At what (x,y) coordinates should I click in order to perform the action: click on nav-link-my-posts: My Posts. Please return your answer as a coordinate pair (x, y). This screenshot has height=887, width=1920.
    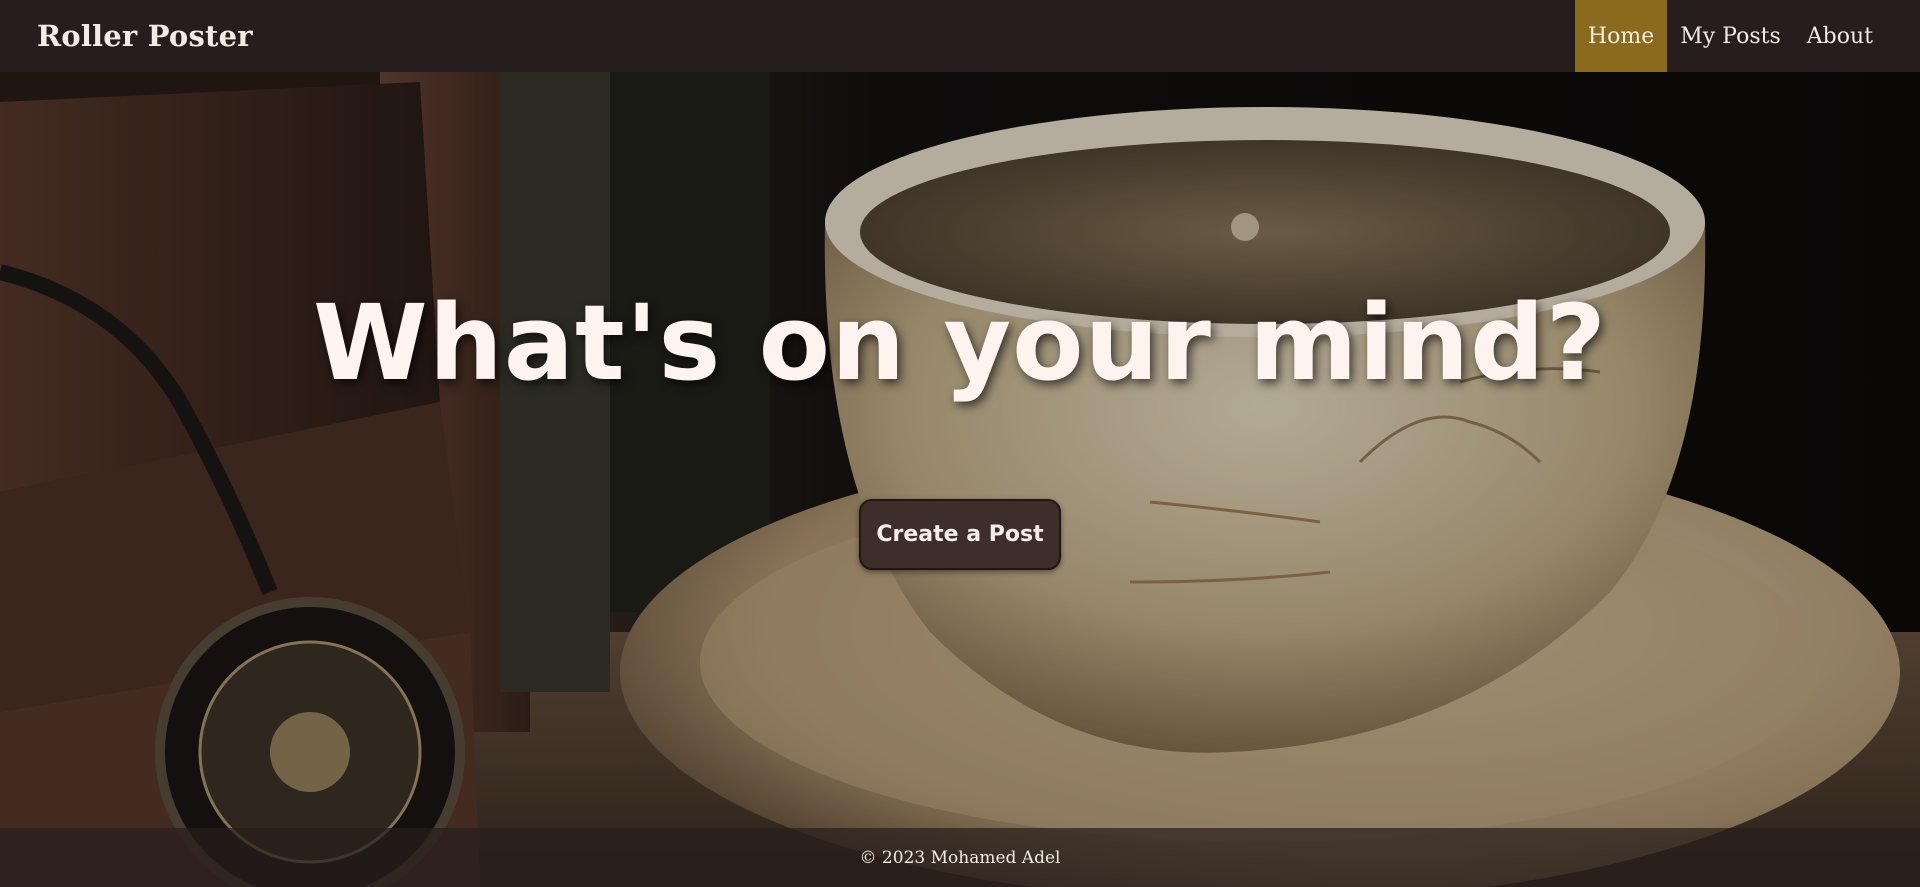
    Looking at the image, I should click on (1730, 36).